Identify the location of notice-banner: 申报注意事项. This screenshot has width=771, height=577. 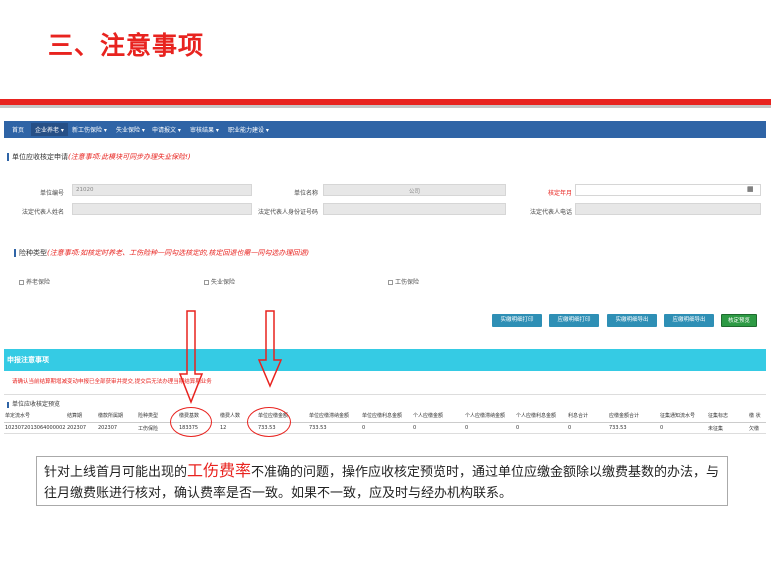
(385, 360).